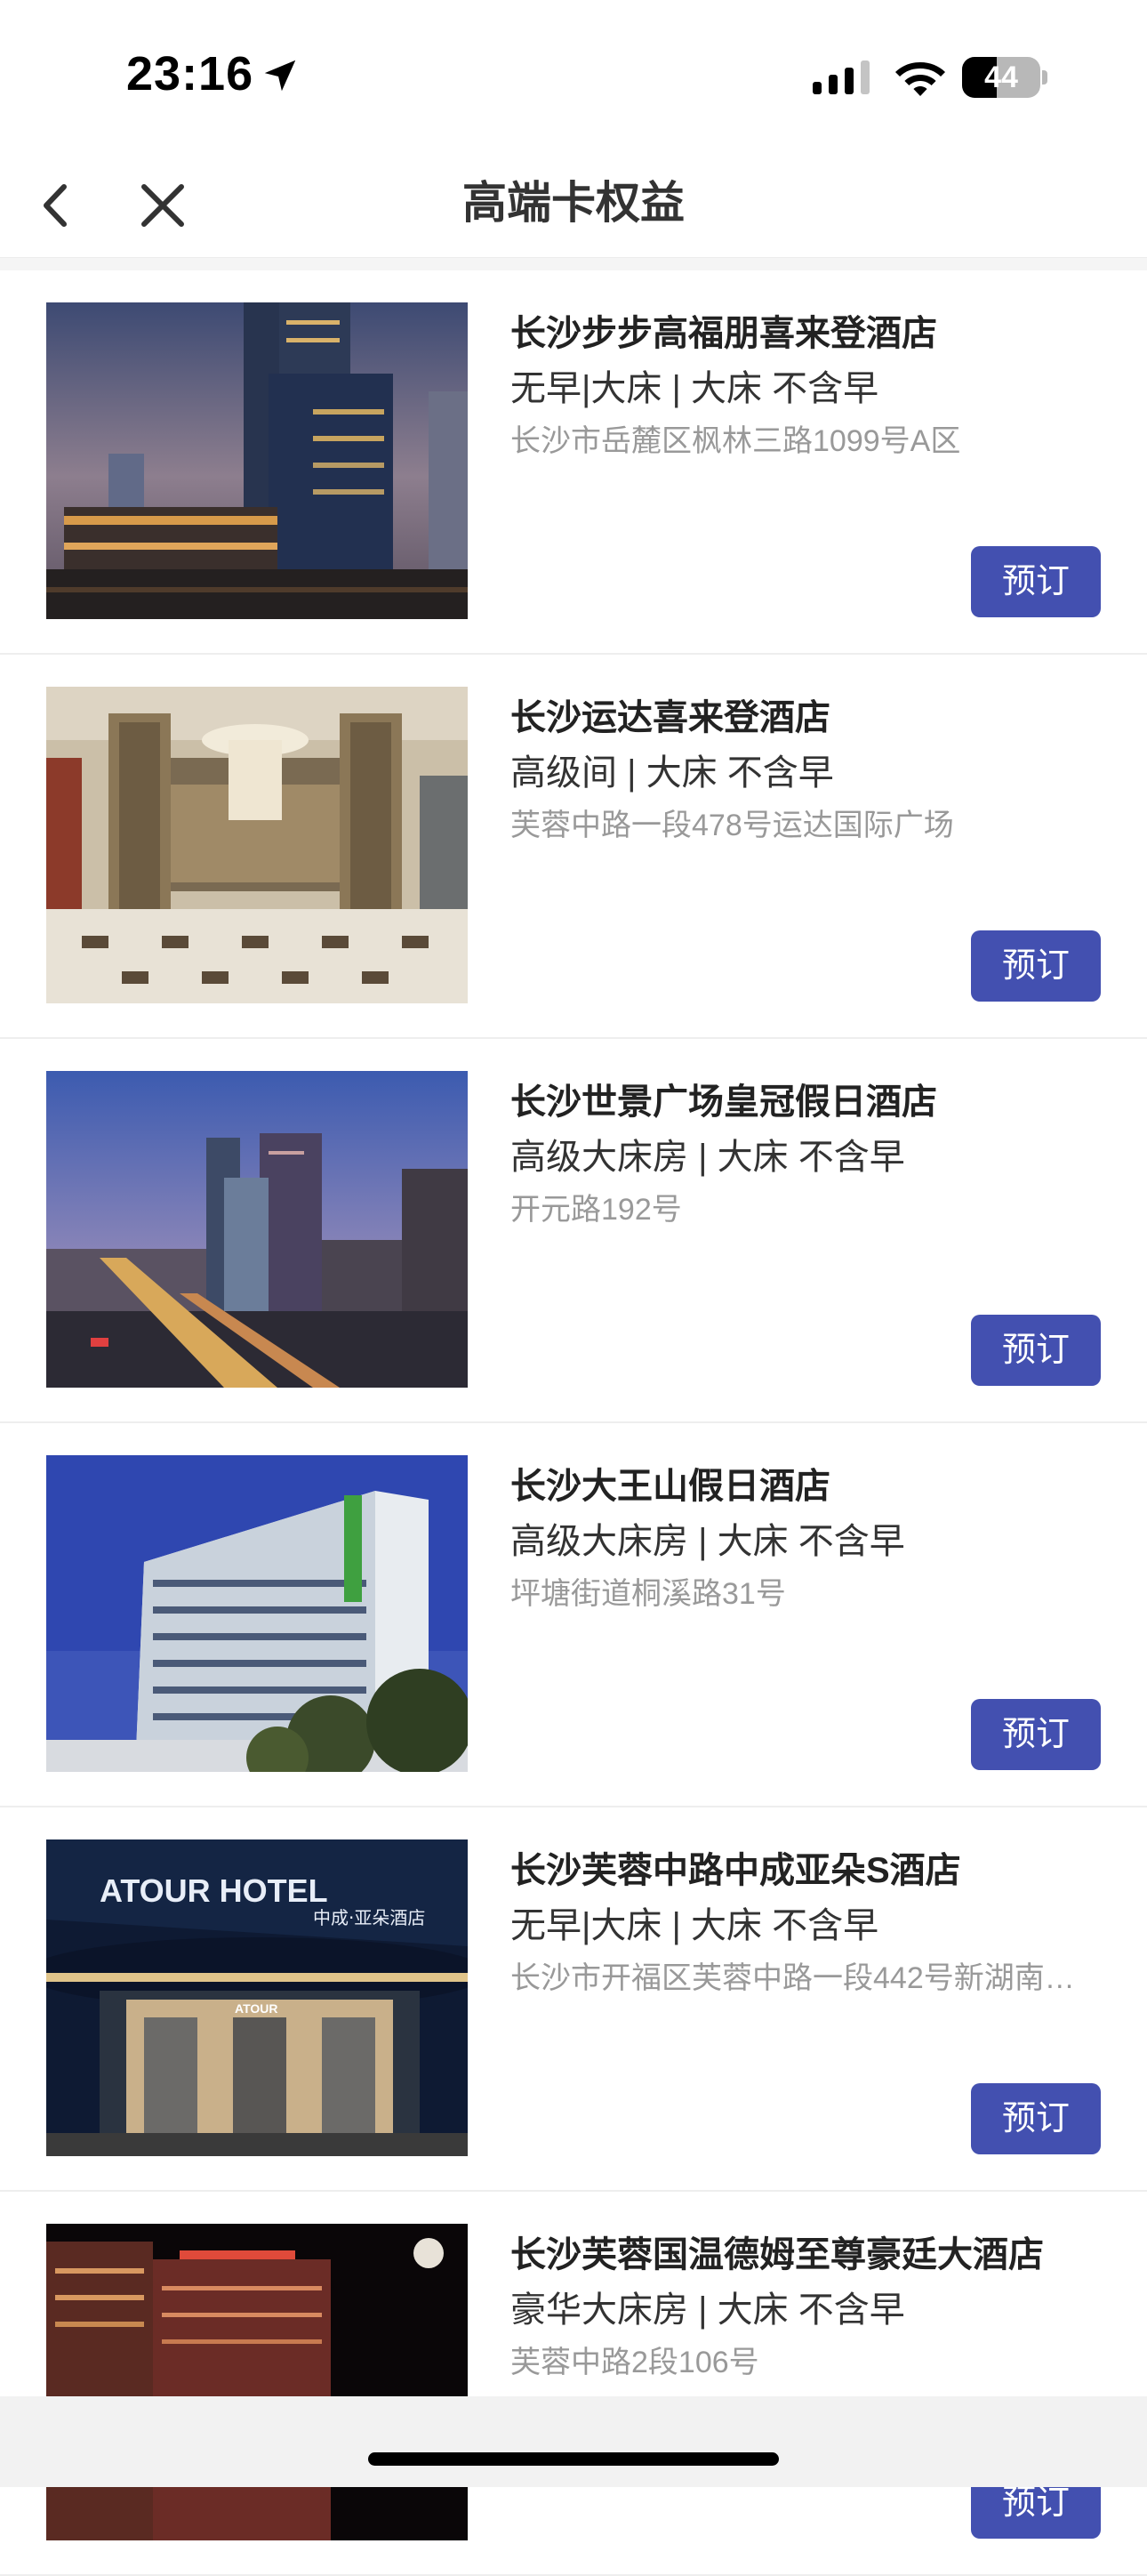  What do you see at coordinates (573, 1231) in the screenshot?
I see `hotel-list-item: 长沙世景广场皇冠假日酒店 高级大床房 | 大床 不含早 开元路192号 预订` at bounding box center [573, 1231].